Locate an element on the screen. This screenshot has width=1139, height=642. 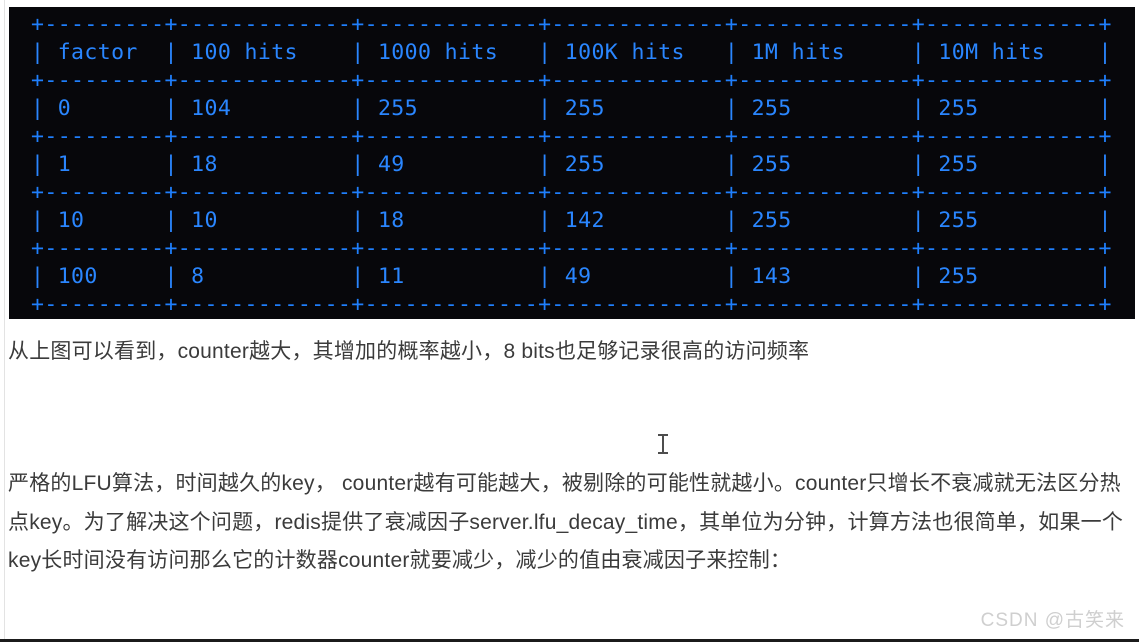
table-row: | 0 | 104 | 255 | 255 | 255 | 255 | is located at coordinates (571, 108).